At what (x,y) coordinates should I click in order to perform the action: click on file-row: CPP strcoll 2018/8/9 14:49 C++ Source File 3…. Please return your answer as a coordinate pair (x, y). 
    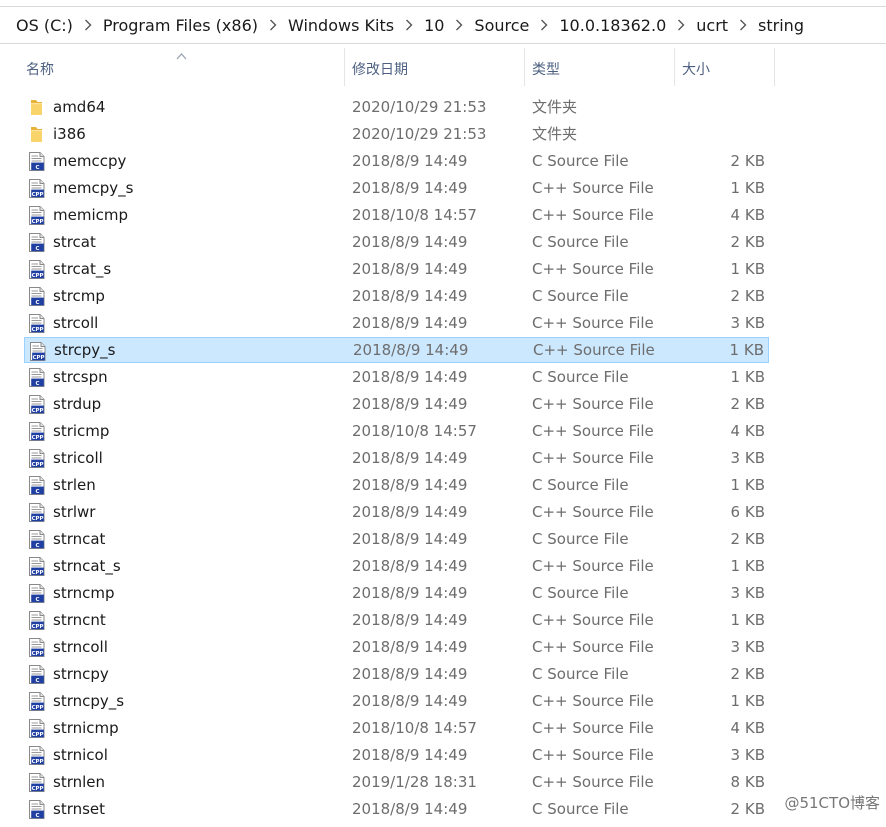
    Looking at the image, I should click on (396, 323).